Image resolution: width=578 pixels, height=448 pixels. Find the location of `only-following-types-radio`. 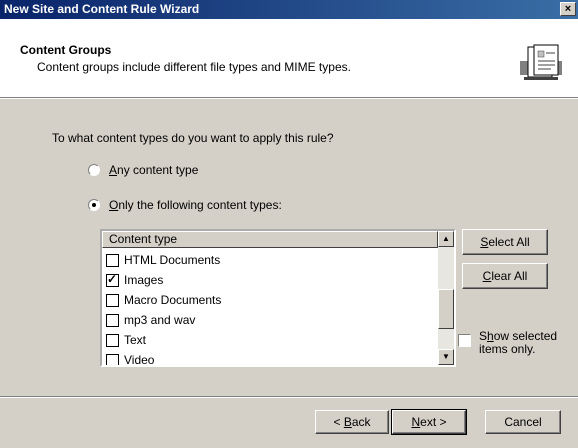

only-following-types-radio is located at coordinates (94, 205).